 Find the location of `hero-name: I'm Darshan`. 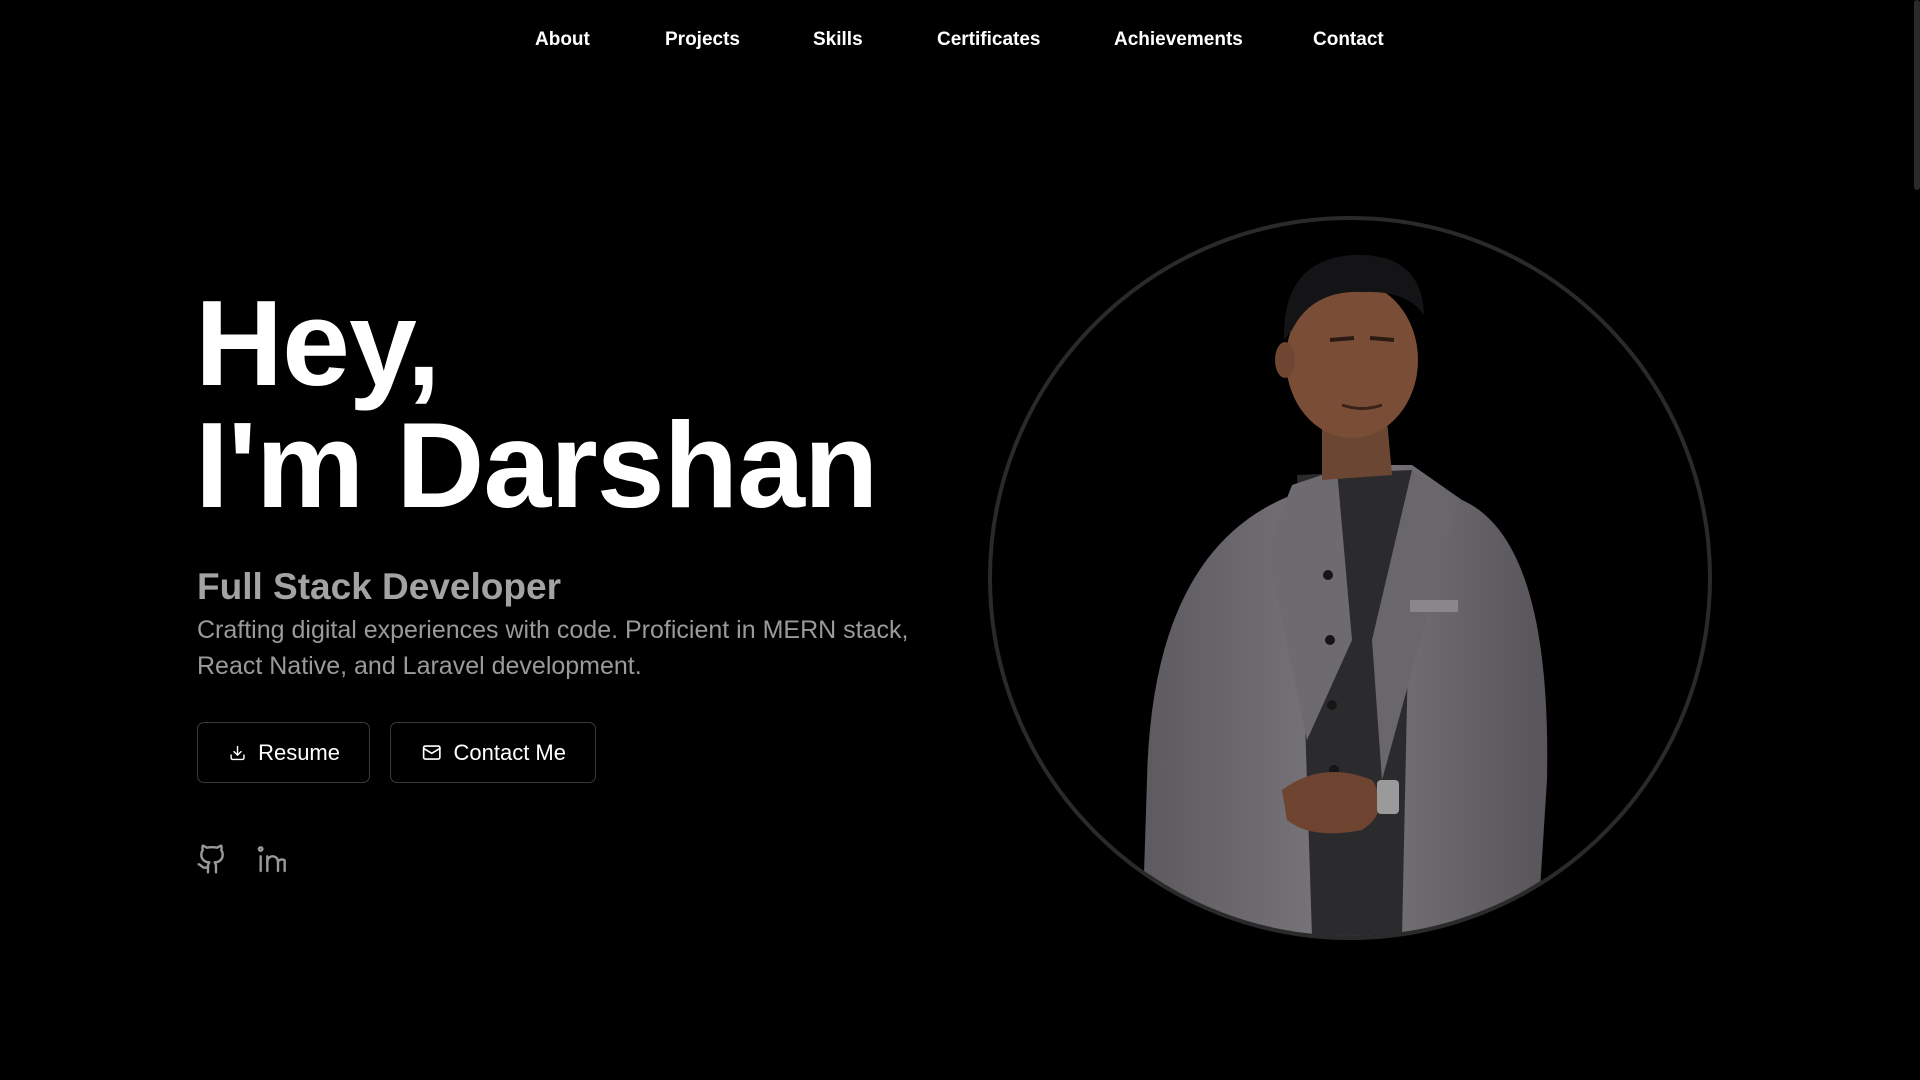

hero-name: I'm Darshan is located at coordinates (536, 465).